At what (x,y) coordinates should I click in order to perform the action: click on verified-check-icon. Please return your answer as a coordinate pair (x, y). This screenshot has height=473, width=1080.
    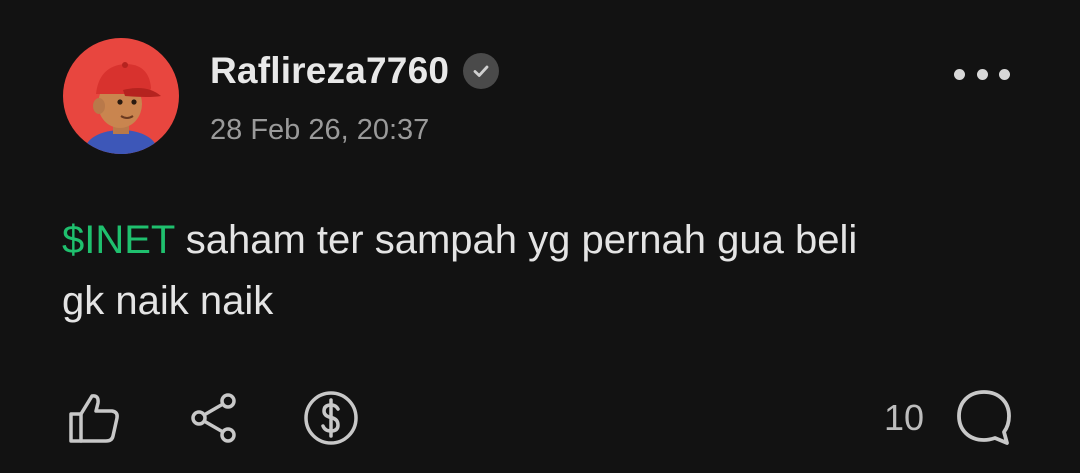
    Looking at the image, I should click on (481, 71).